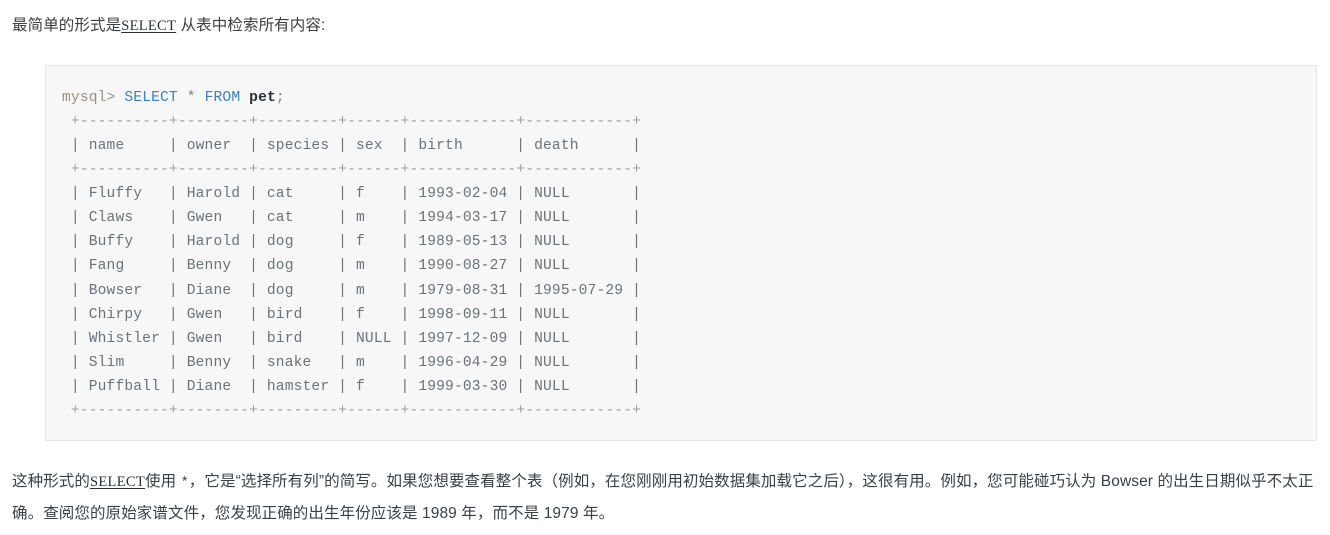 This screenshot has height=535, width=1330. I want to click on intro-paragraph: 最简单的形式是SELECT 从表中检索所有内容:, so click(665, 19).